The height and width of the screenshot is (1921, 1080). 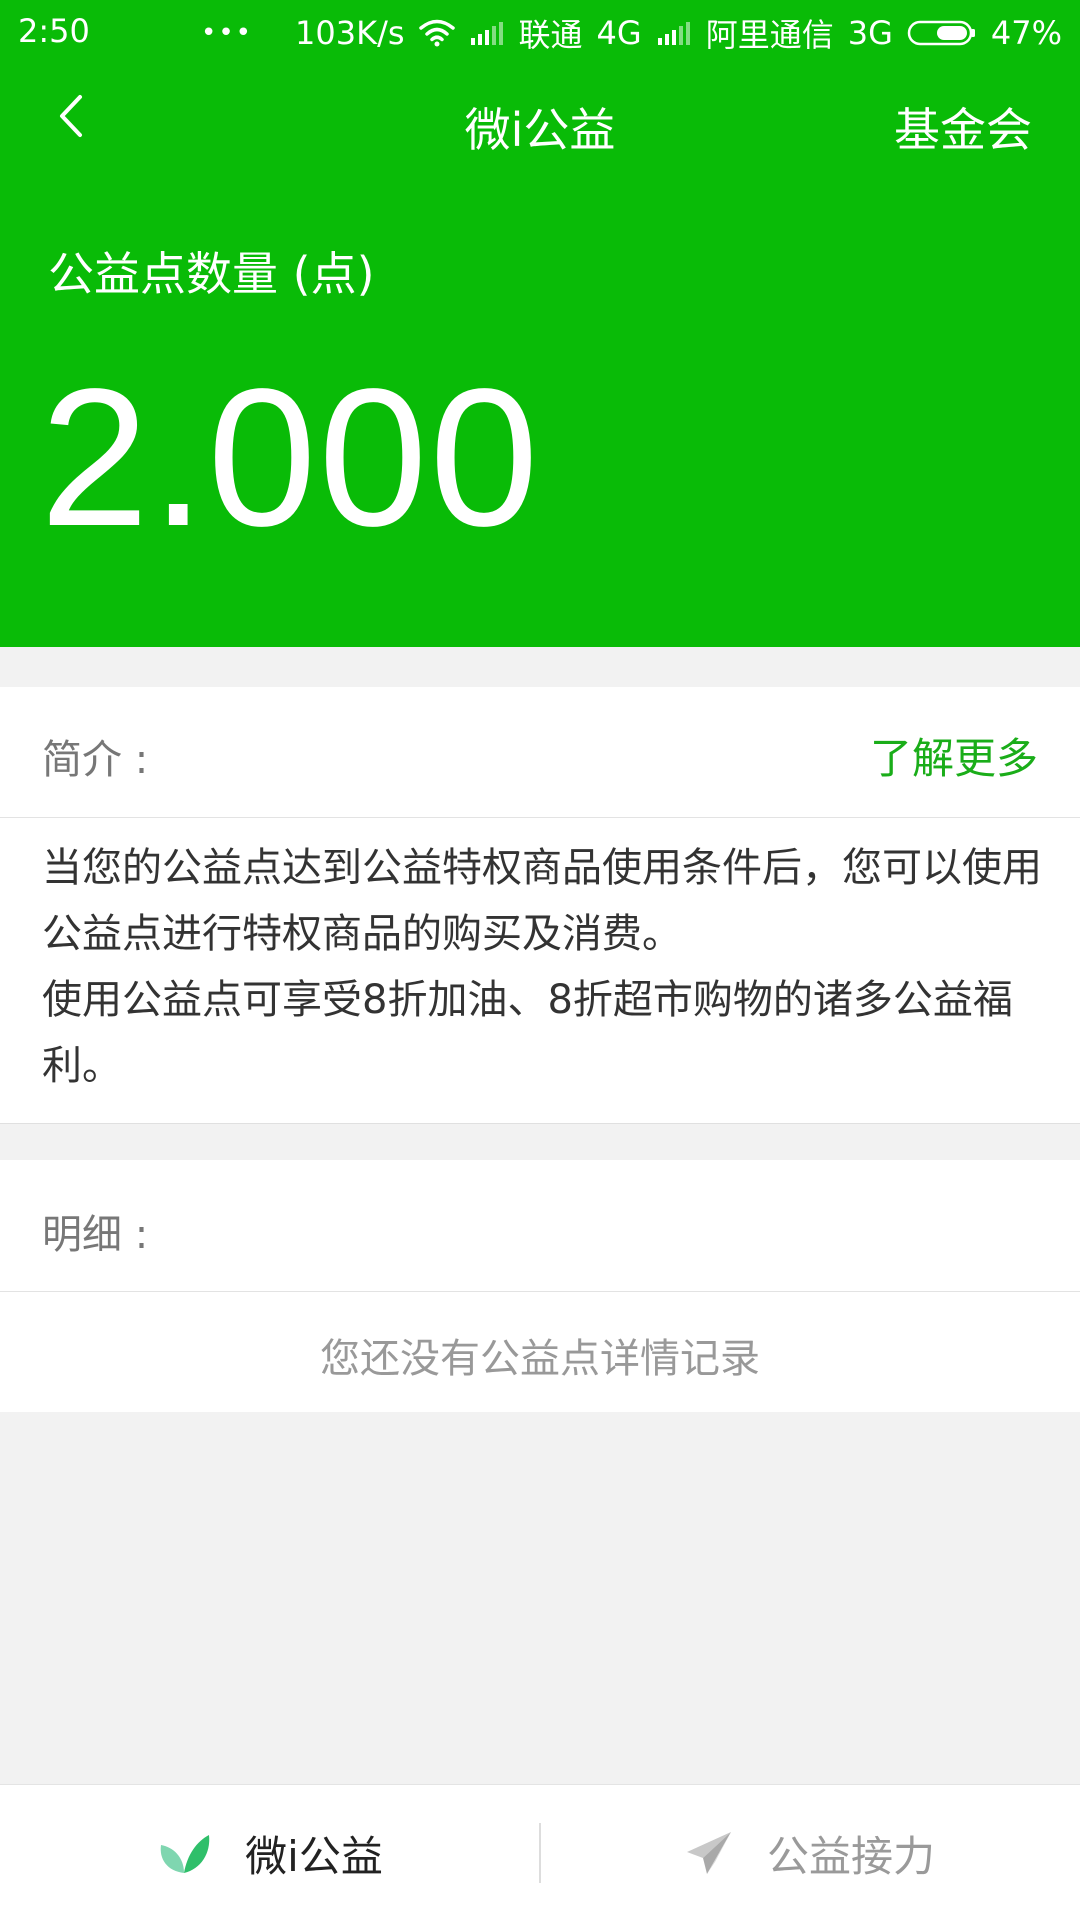 I want to click on notification-dots: •••, so click(x=227, y=33).